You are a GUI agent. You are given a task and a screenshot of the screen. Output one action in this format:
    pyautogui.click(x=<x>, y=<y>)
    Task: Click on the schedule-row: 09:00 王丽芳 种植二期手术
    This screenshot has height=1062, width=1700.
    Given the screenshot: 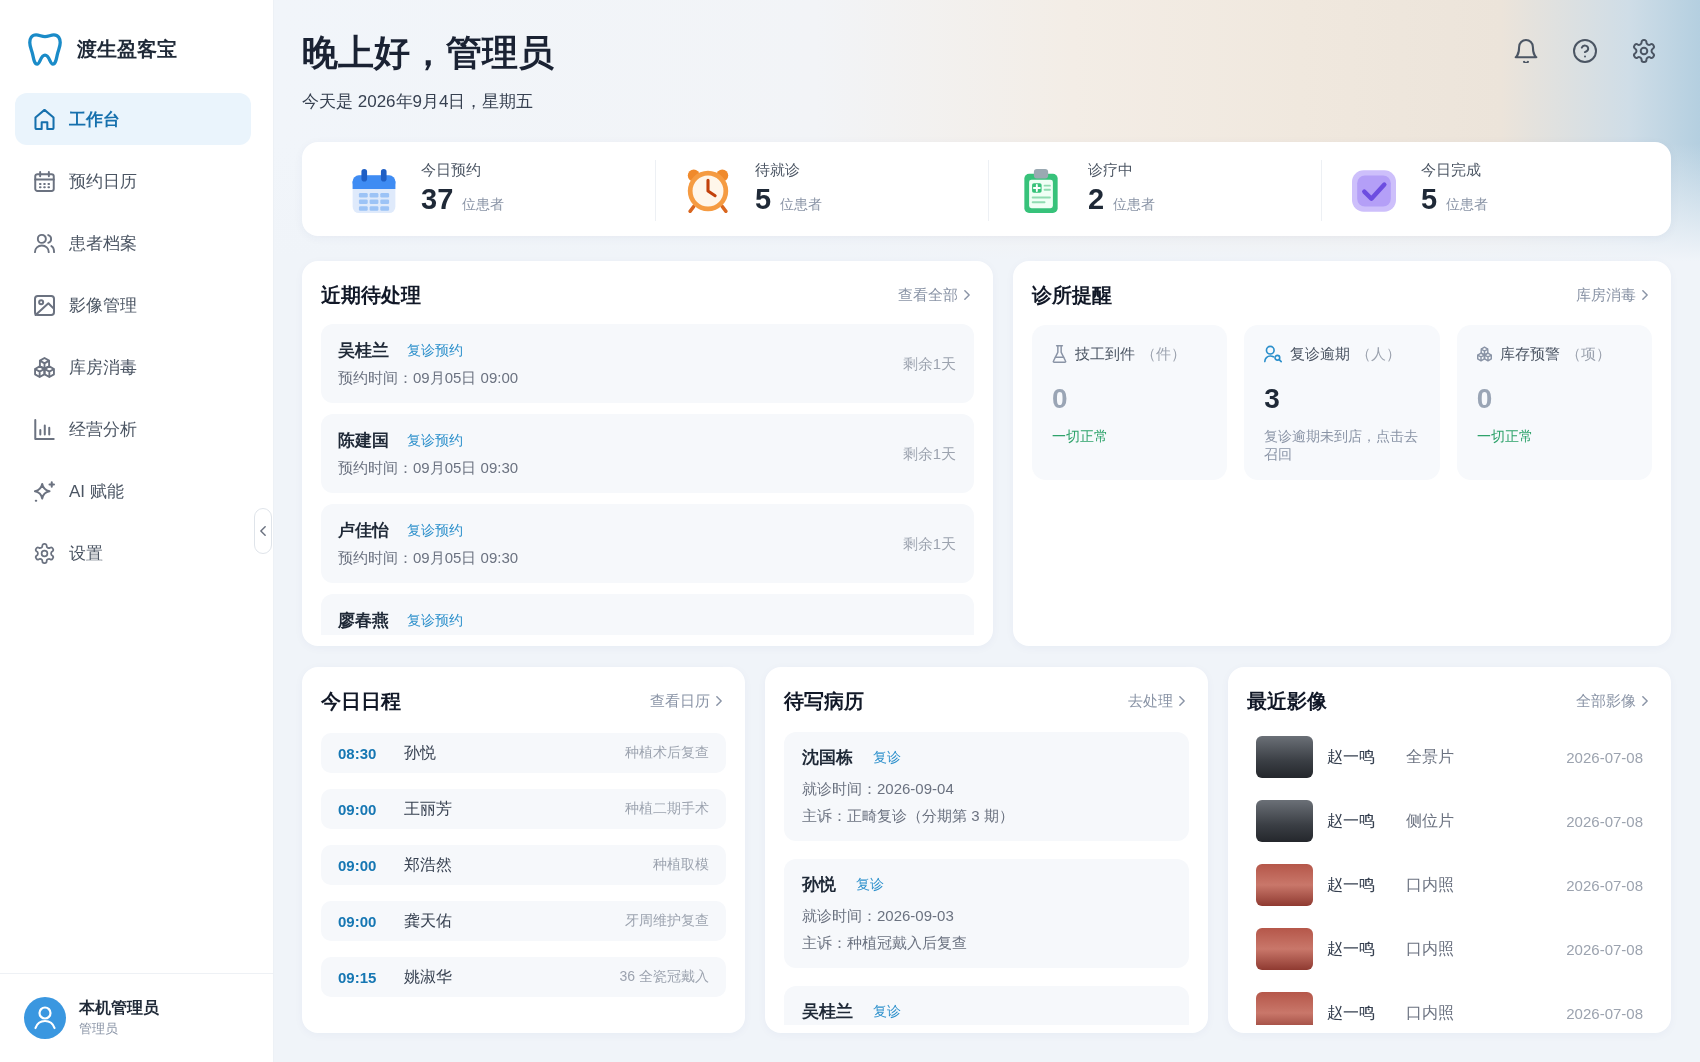 What is the action you would take?
    pyautogui.click(x=523, y=809)
    